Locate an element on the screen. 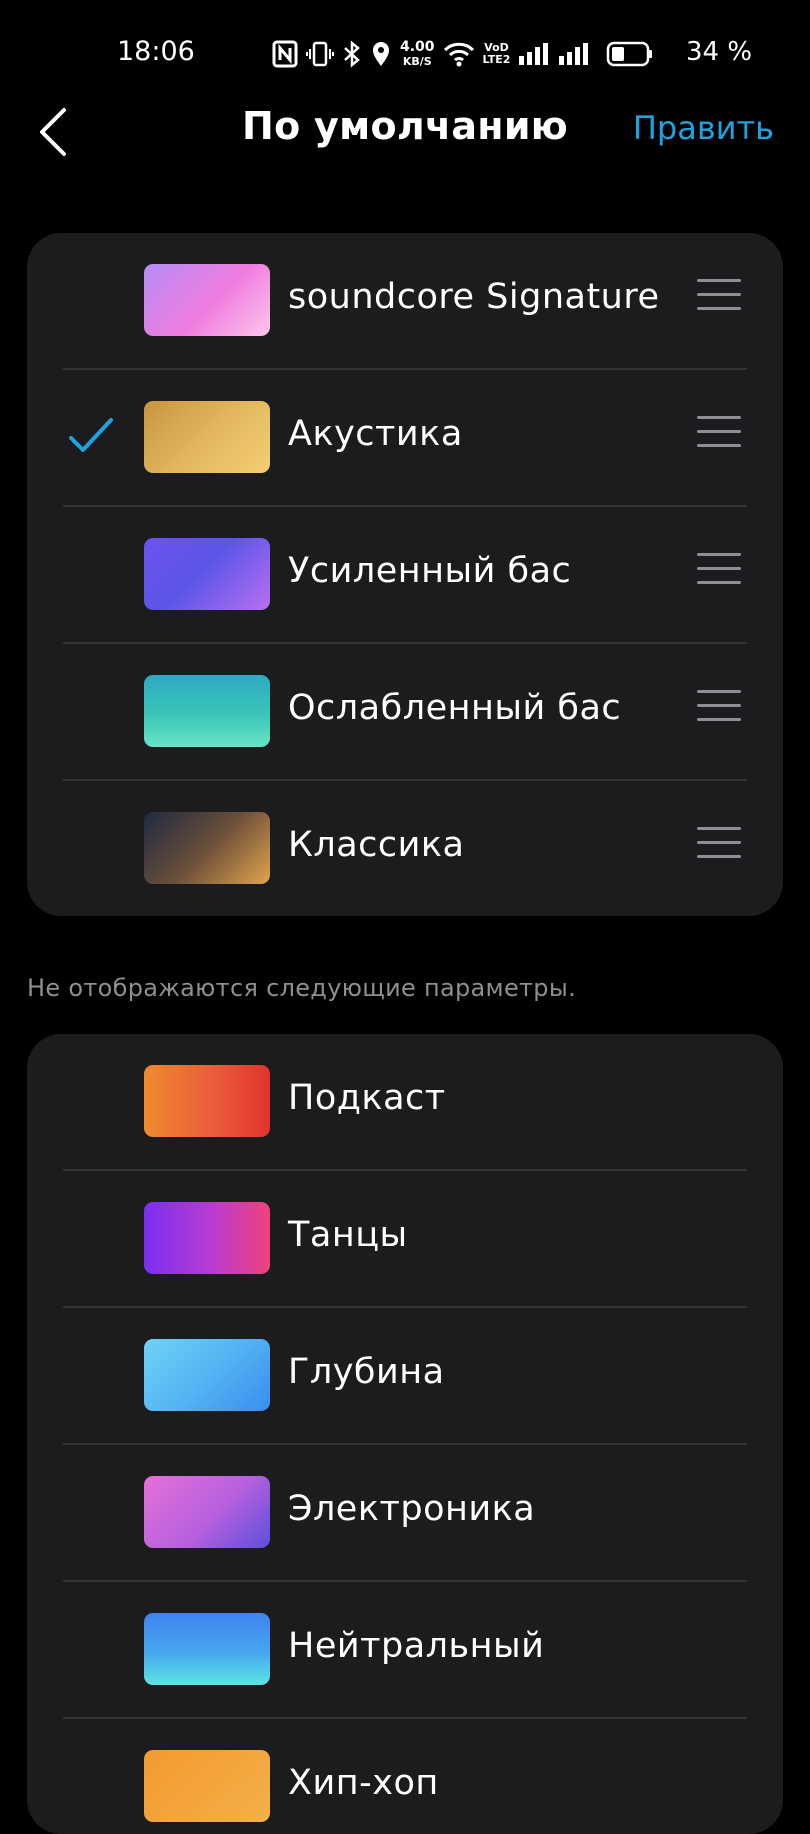  preset-row-bass-booster: Усиленный бас is located at coordinates (405, 575).